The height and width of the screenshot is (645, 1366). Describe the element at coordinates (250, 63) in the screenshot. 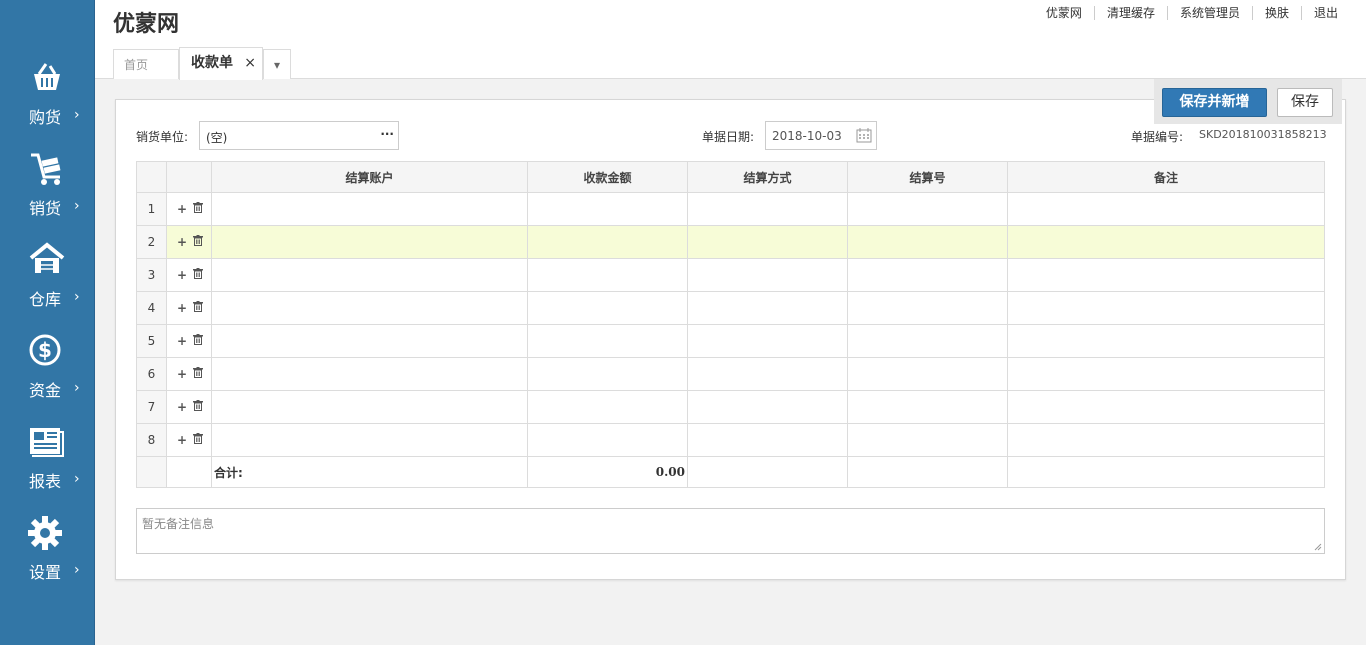

I see `close-icon: ×` at that location.